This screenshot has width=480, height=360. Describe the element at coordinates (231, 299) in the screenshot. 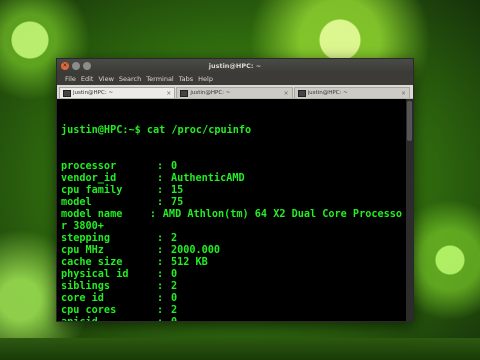

I see `cpuinfo-line: core id:0` at that location.